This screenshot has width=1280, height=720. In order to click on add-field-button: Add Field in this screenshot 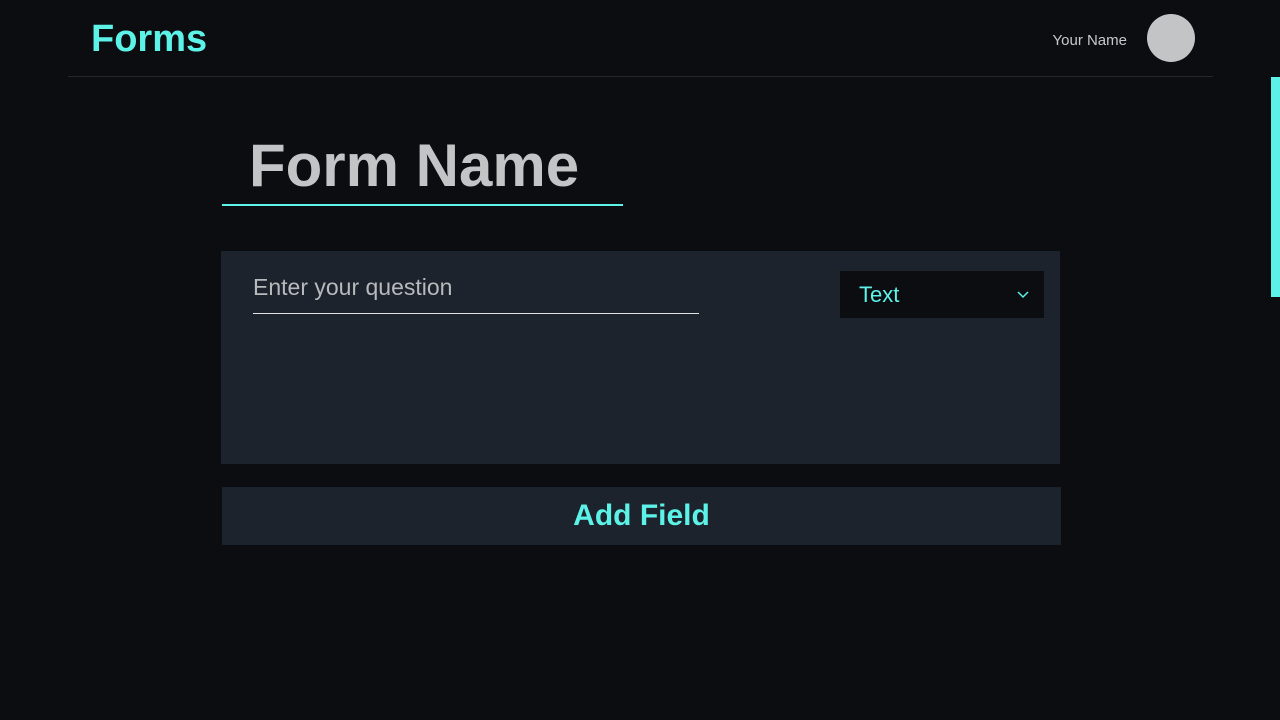, I will do `click(641, 516)`.